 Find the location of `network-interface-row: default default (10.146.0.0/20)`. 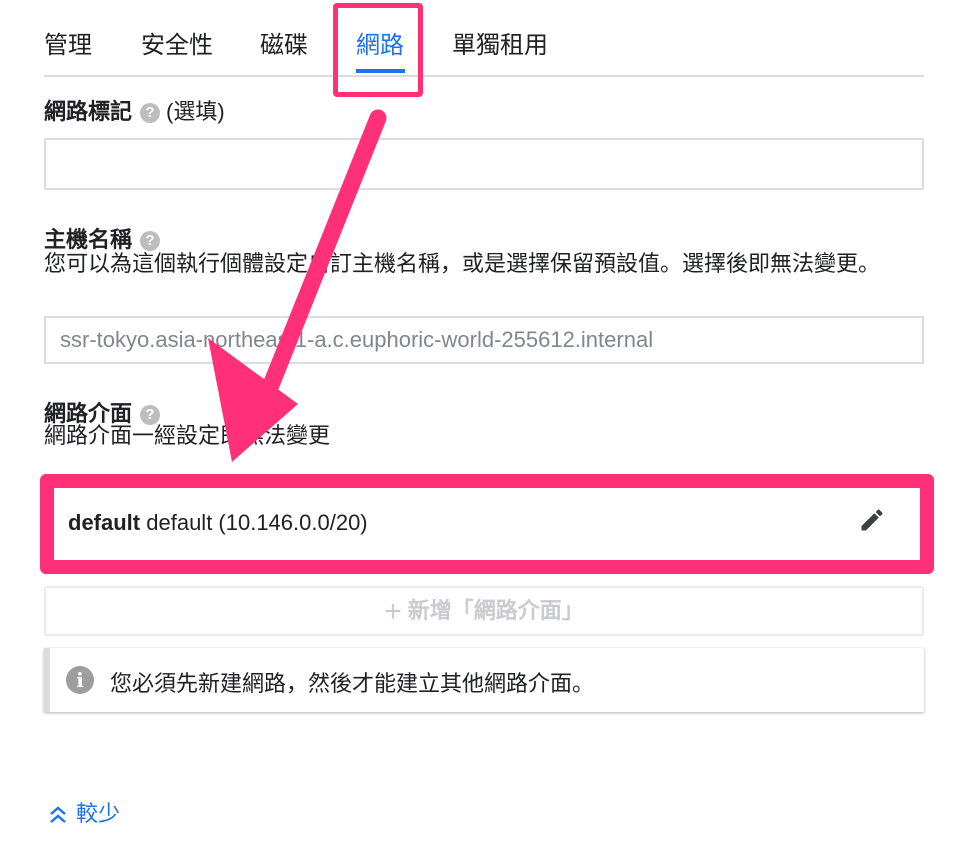

network-interface-row: default default (10.146.0.0/20) is located at coordinates (487, 524).